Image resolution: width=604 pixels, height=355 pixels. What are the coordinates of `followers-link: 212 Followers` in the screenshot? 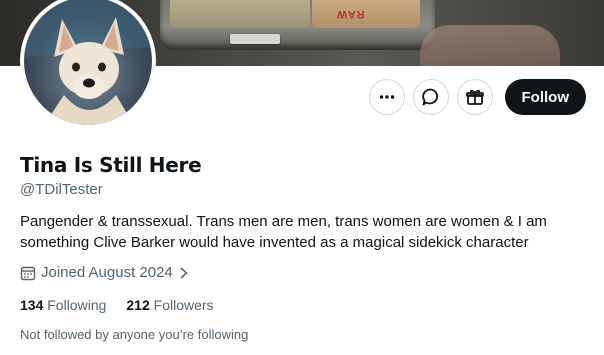 It's located at (169, 305).